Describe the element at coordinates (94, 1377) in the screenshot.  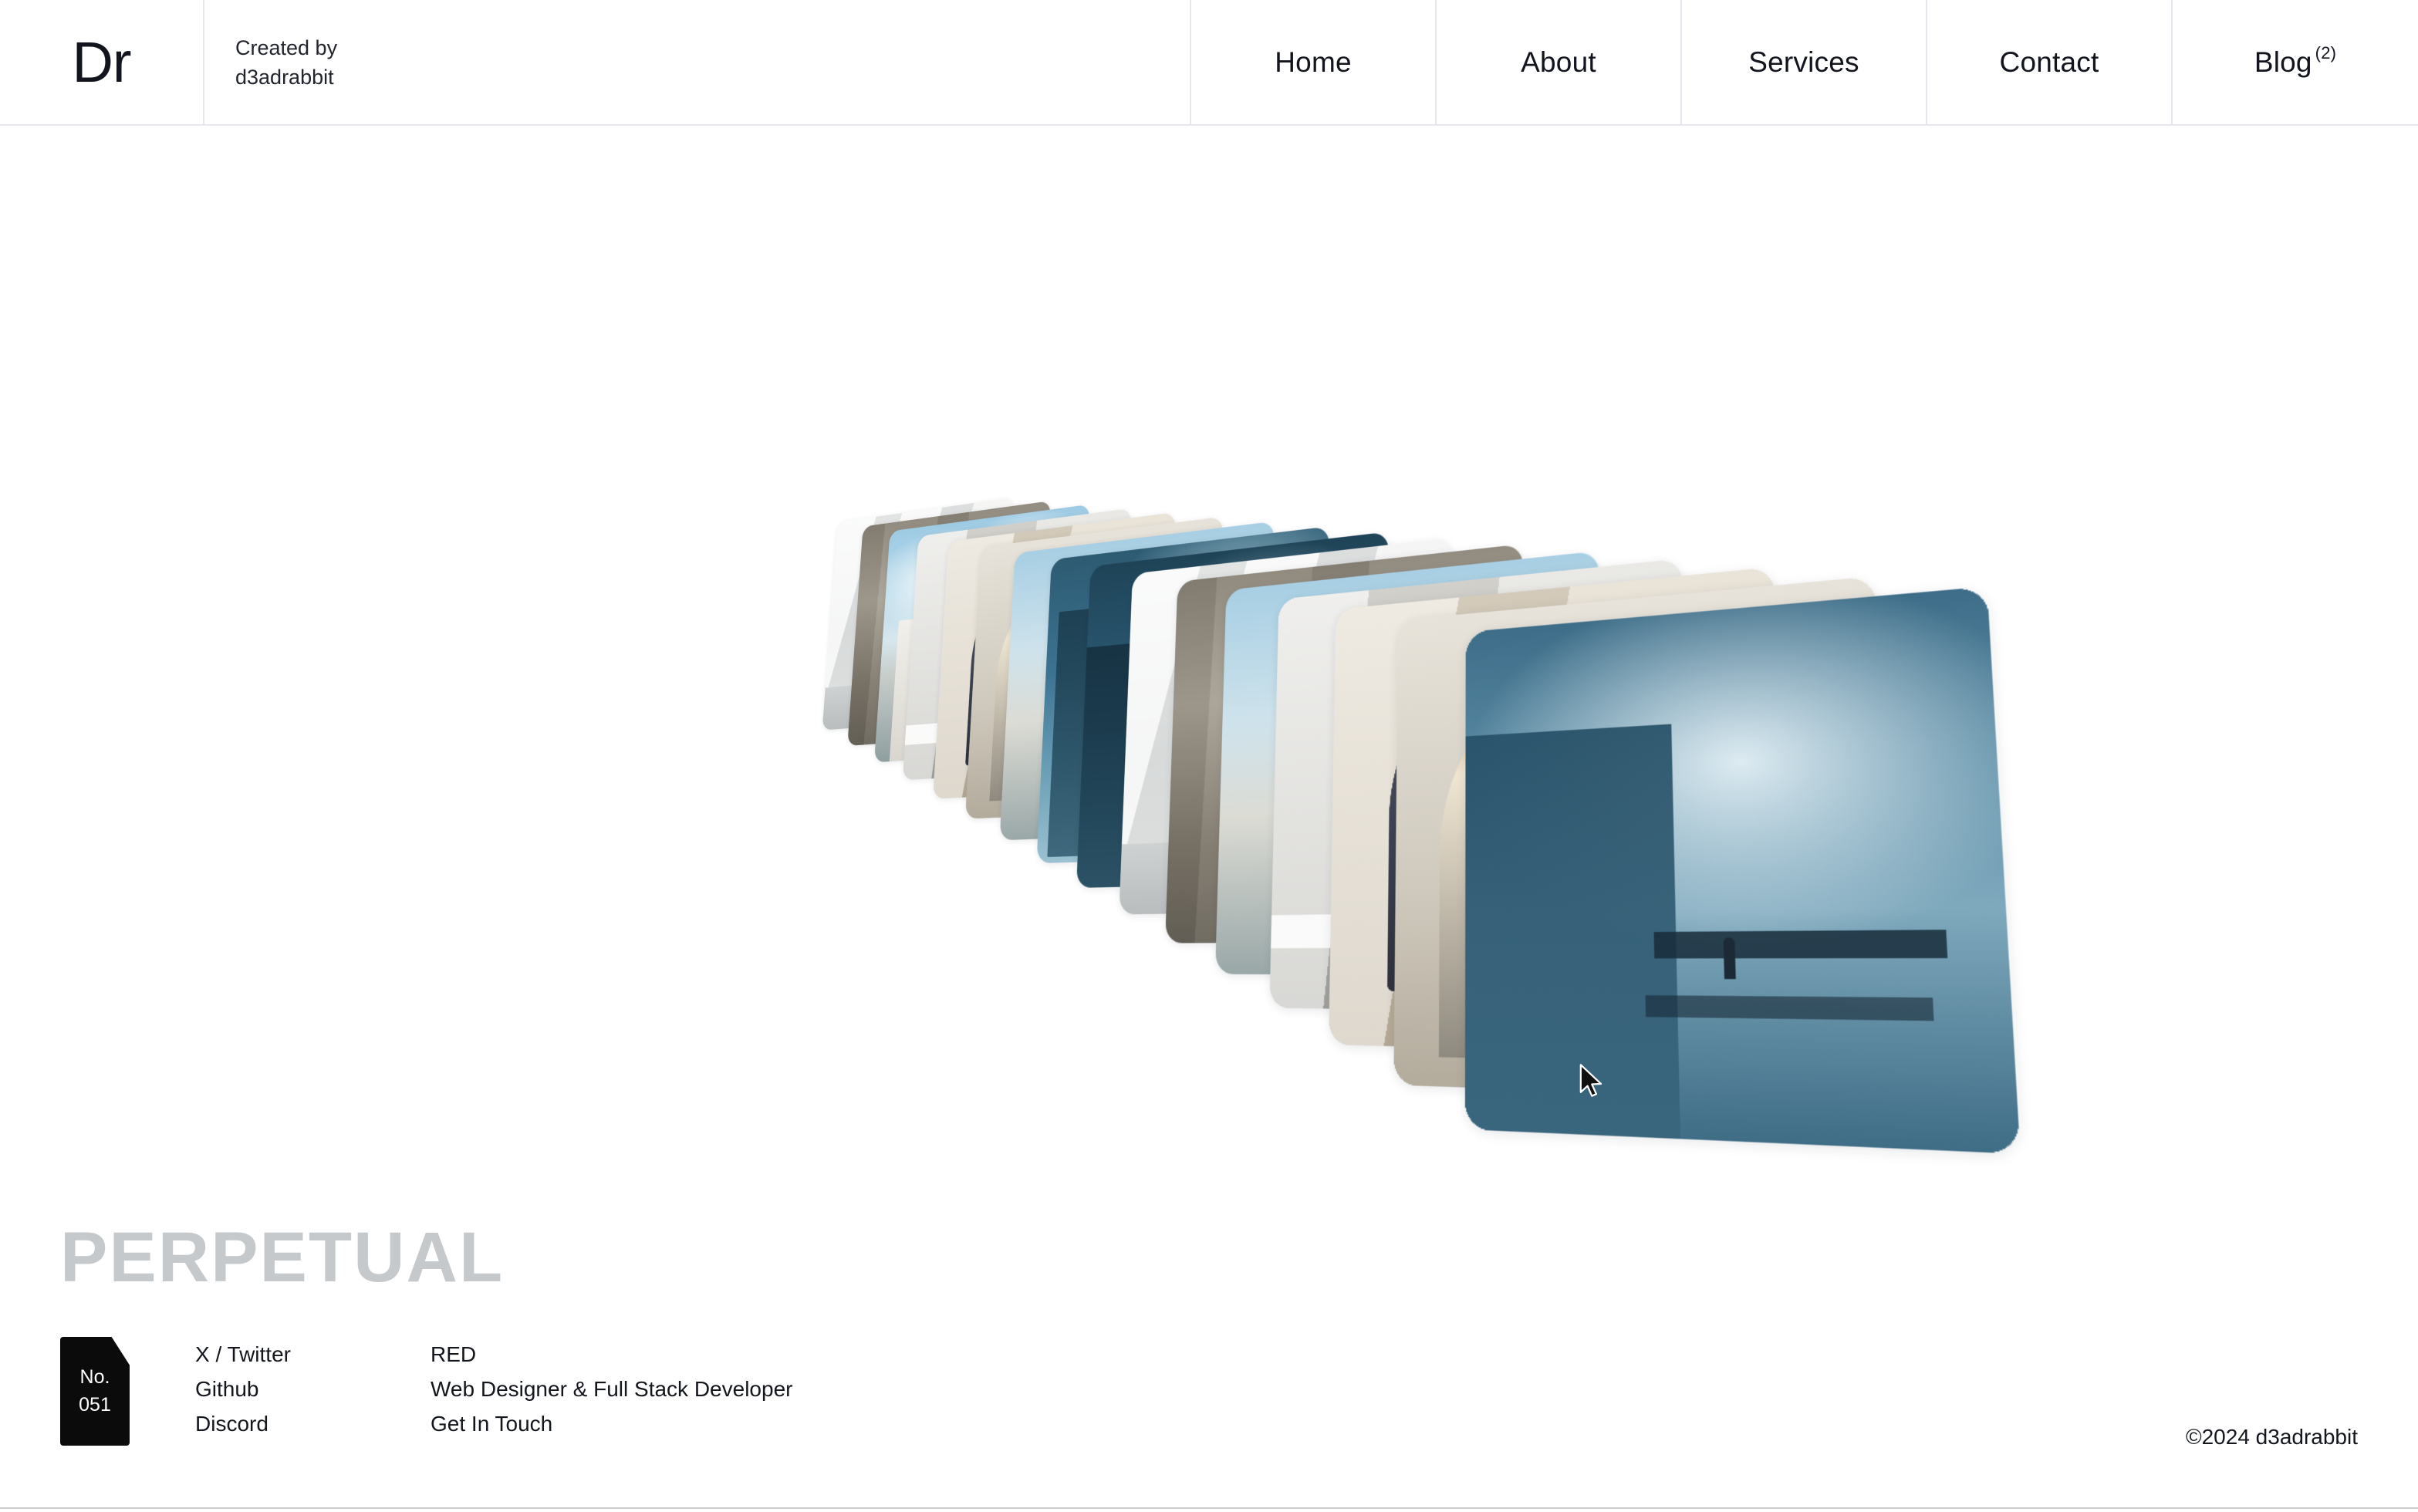
I see `badge-label: No.` at that location.